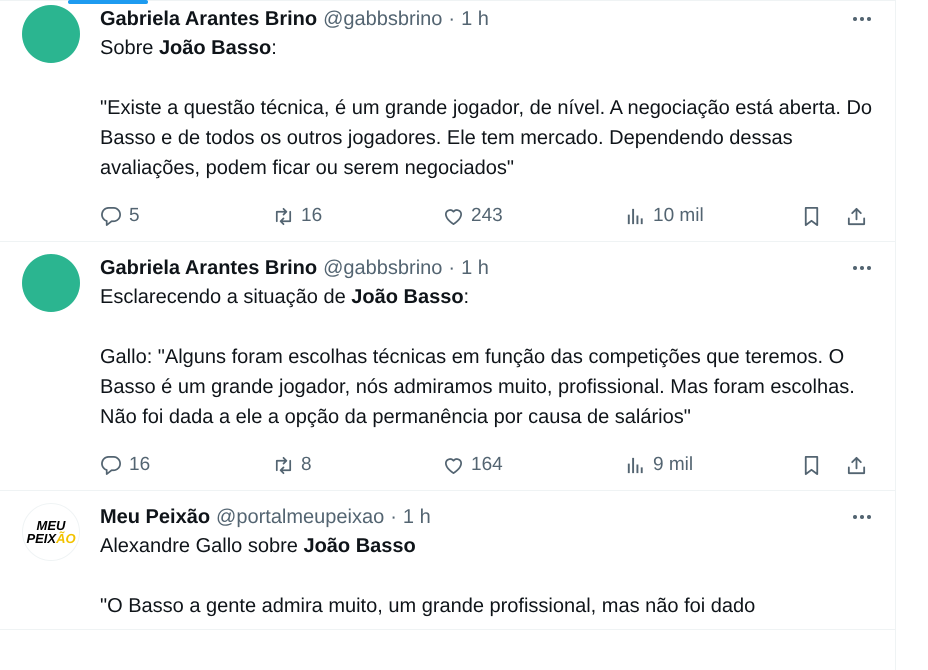  Describe the element at coordinates (297, 216) in the screenshot. I see `repost-button: 16` at that location.